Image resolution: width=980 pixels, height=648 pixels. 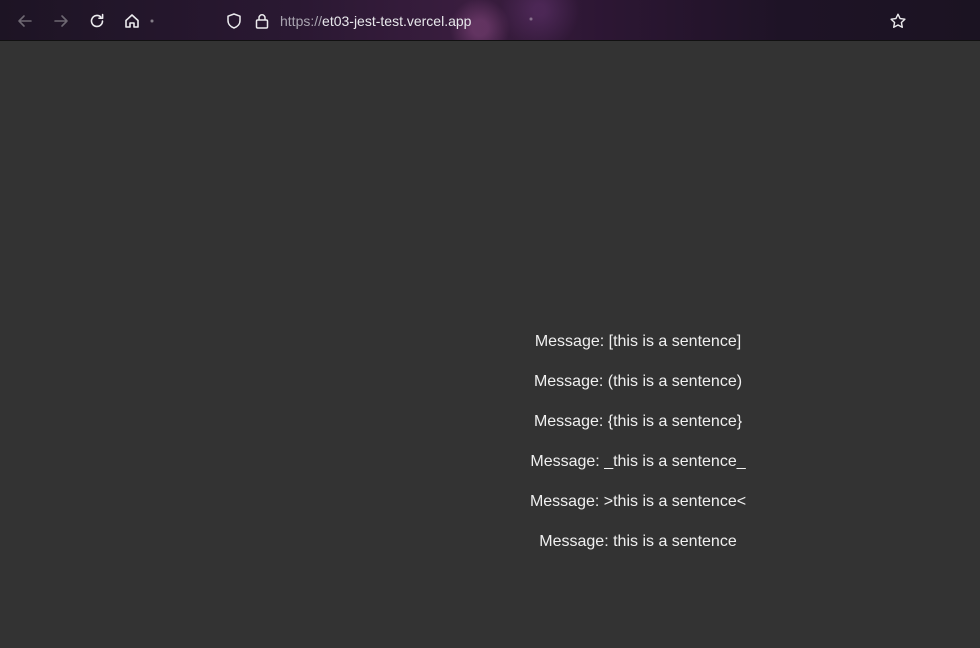 What do you see at coordinates (638, 341) in the screenshot?
I see `message-square-brackets: Message: [this is a sentence]` at bounding box center [638, 341].